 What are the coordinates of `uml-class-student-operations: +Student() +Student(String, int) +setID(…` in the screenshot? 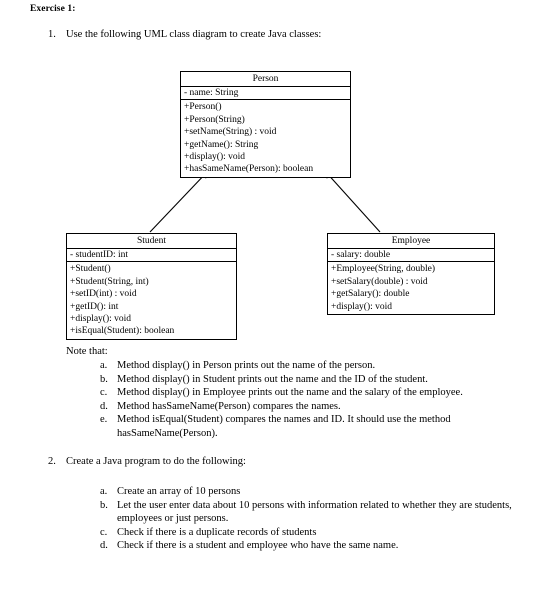 It's located at (151, 300).